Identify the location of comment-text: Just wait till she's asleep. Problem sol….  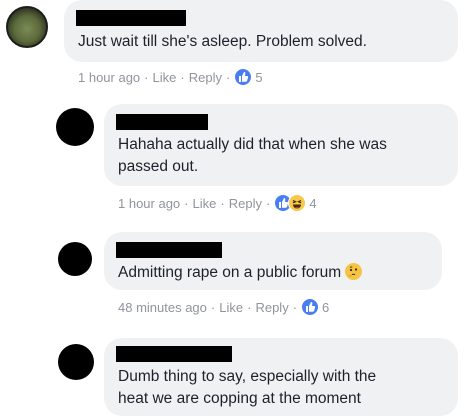
(222, 41).